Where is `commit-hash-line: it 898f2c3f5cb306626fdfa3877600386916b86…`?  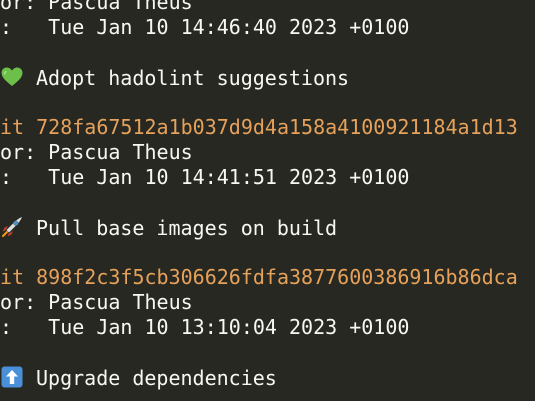 commit-hash-line: it 898f2c3f5cb306626fdfa3877600386916b86… is located at coordinates (259, 277).